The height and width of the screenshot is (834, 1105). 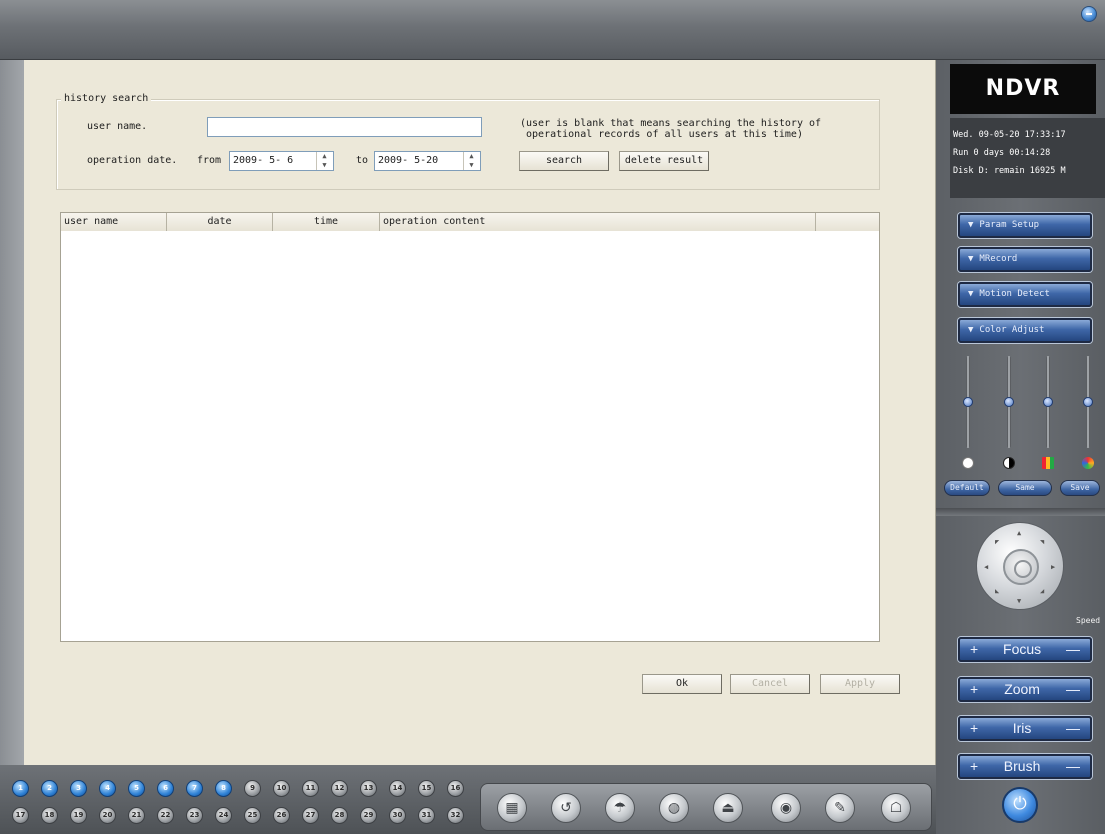 I want to click on channel-button-30: 30, so click(x=397, y=815).